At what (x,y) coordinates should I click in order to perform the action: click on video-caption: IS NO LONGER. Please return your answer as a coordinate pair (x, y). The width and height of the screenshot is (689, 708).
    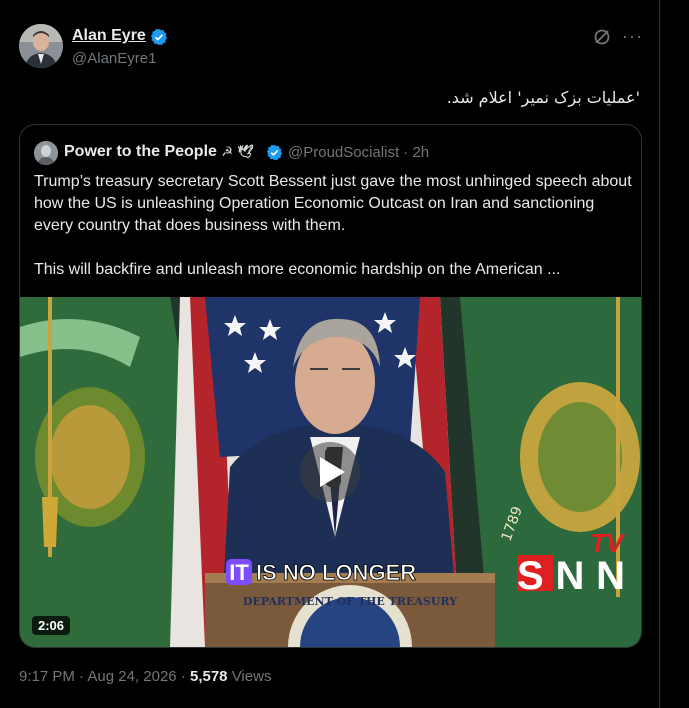
    Looking at the image, I should click on (336, 572).